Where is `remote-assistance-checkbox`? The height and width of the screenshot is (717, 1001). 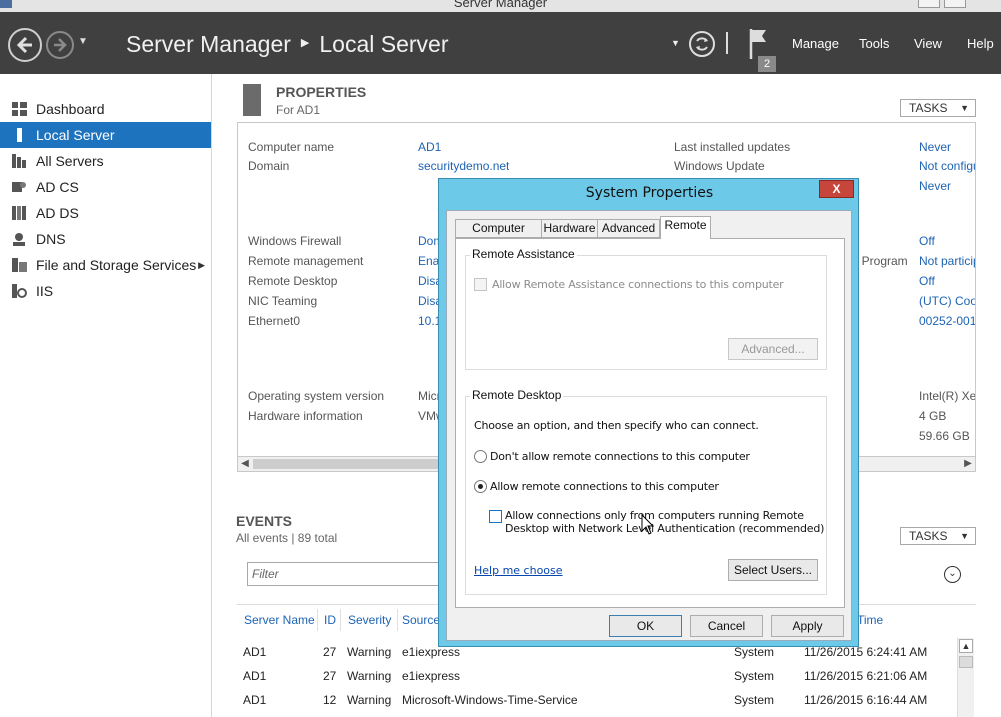
remote-assistance-checkbox is located at coordinates (480, 284).